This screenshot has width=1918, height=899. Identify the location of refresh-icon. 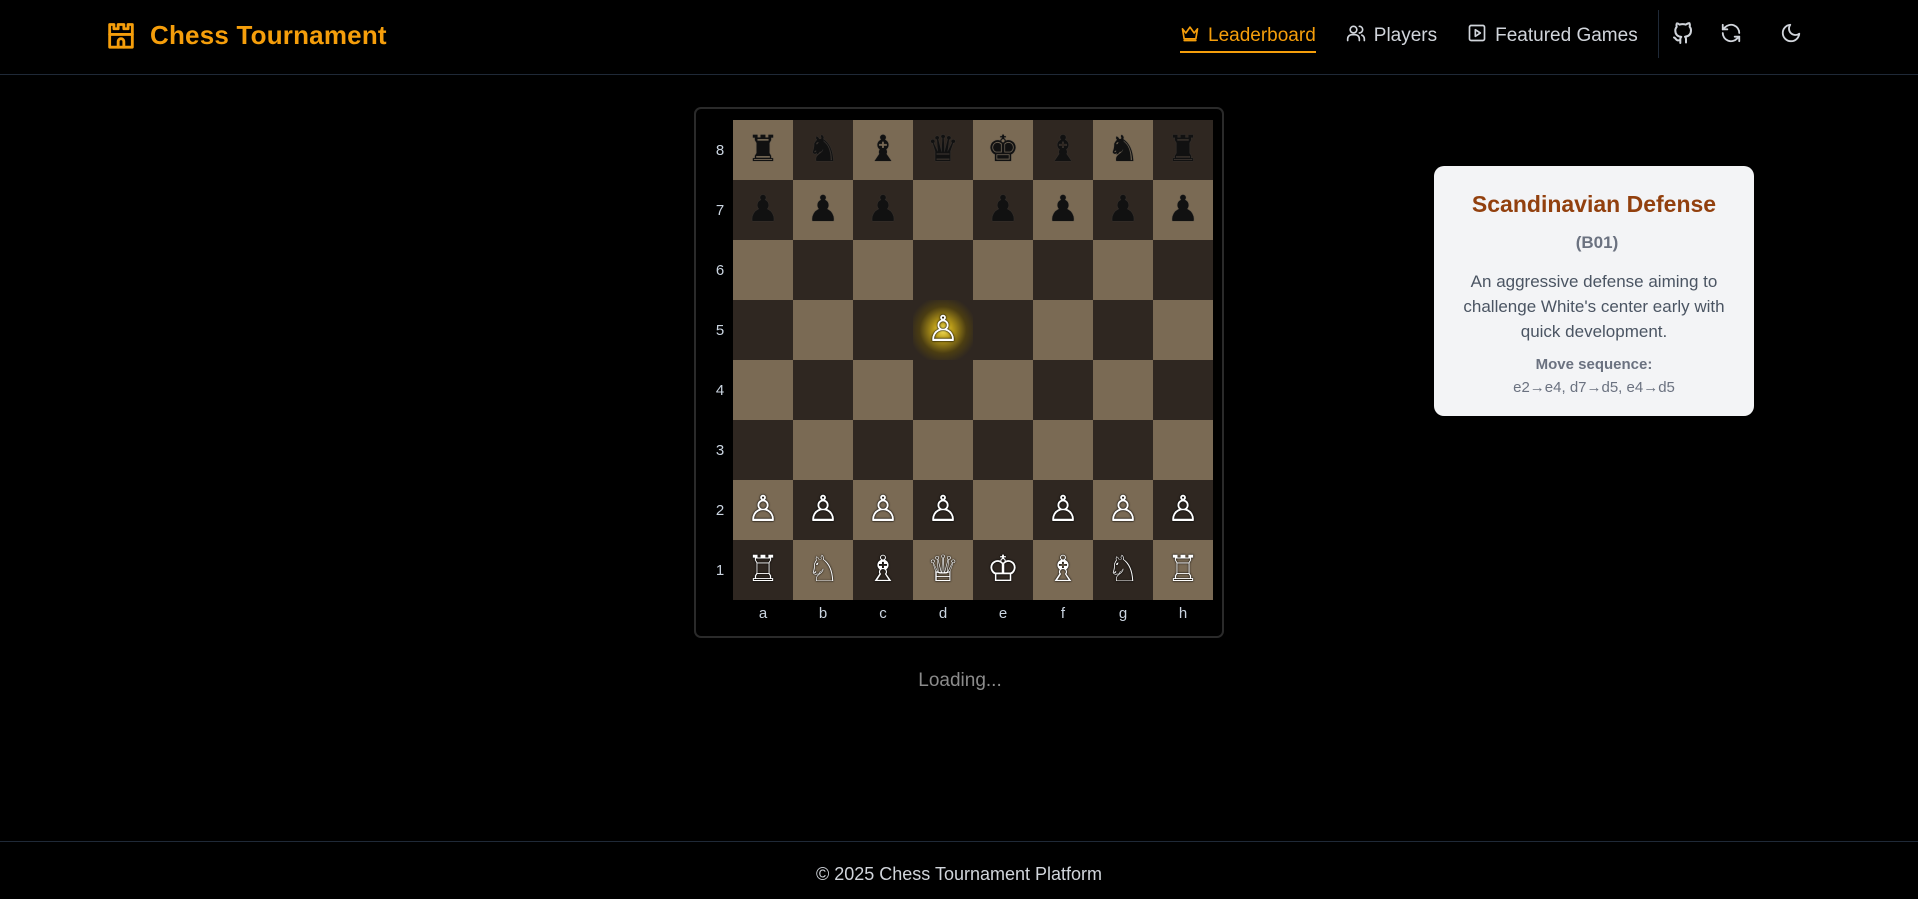
(1731, 35).